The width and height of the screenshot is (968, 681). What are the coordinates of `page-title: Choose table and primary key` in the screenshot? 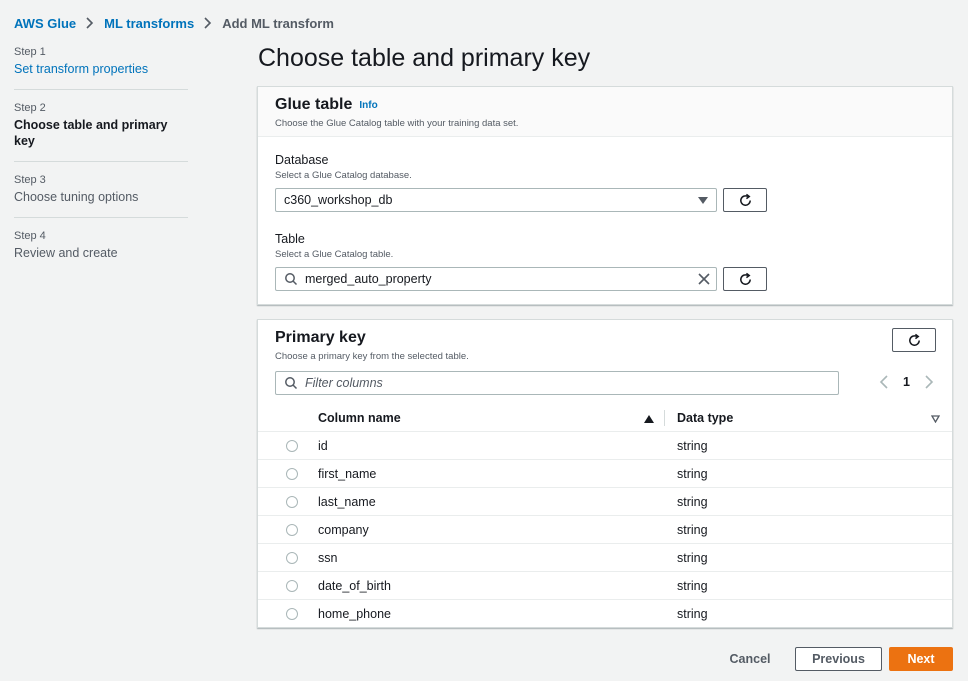 It's located at (424, 58).